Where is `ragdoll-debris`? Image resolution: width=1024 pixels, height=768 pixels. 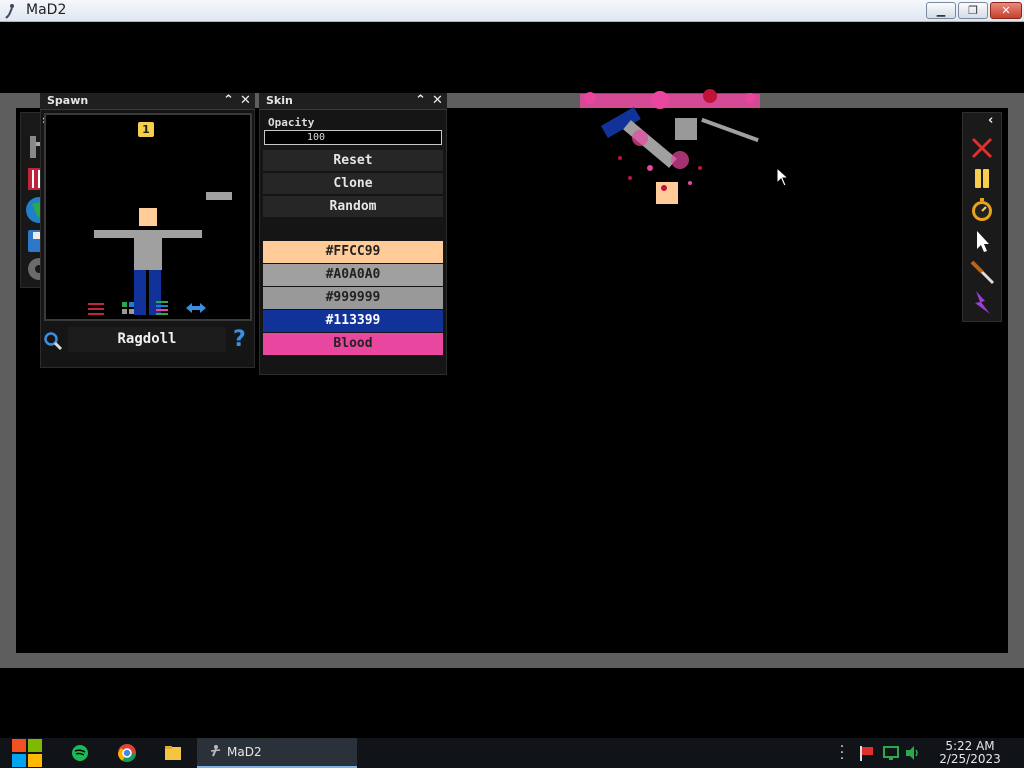 ragdoll-debris is located at coordinates (670, 146).